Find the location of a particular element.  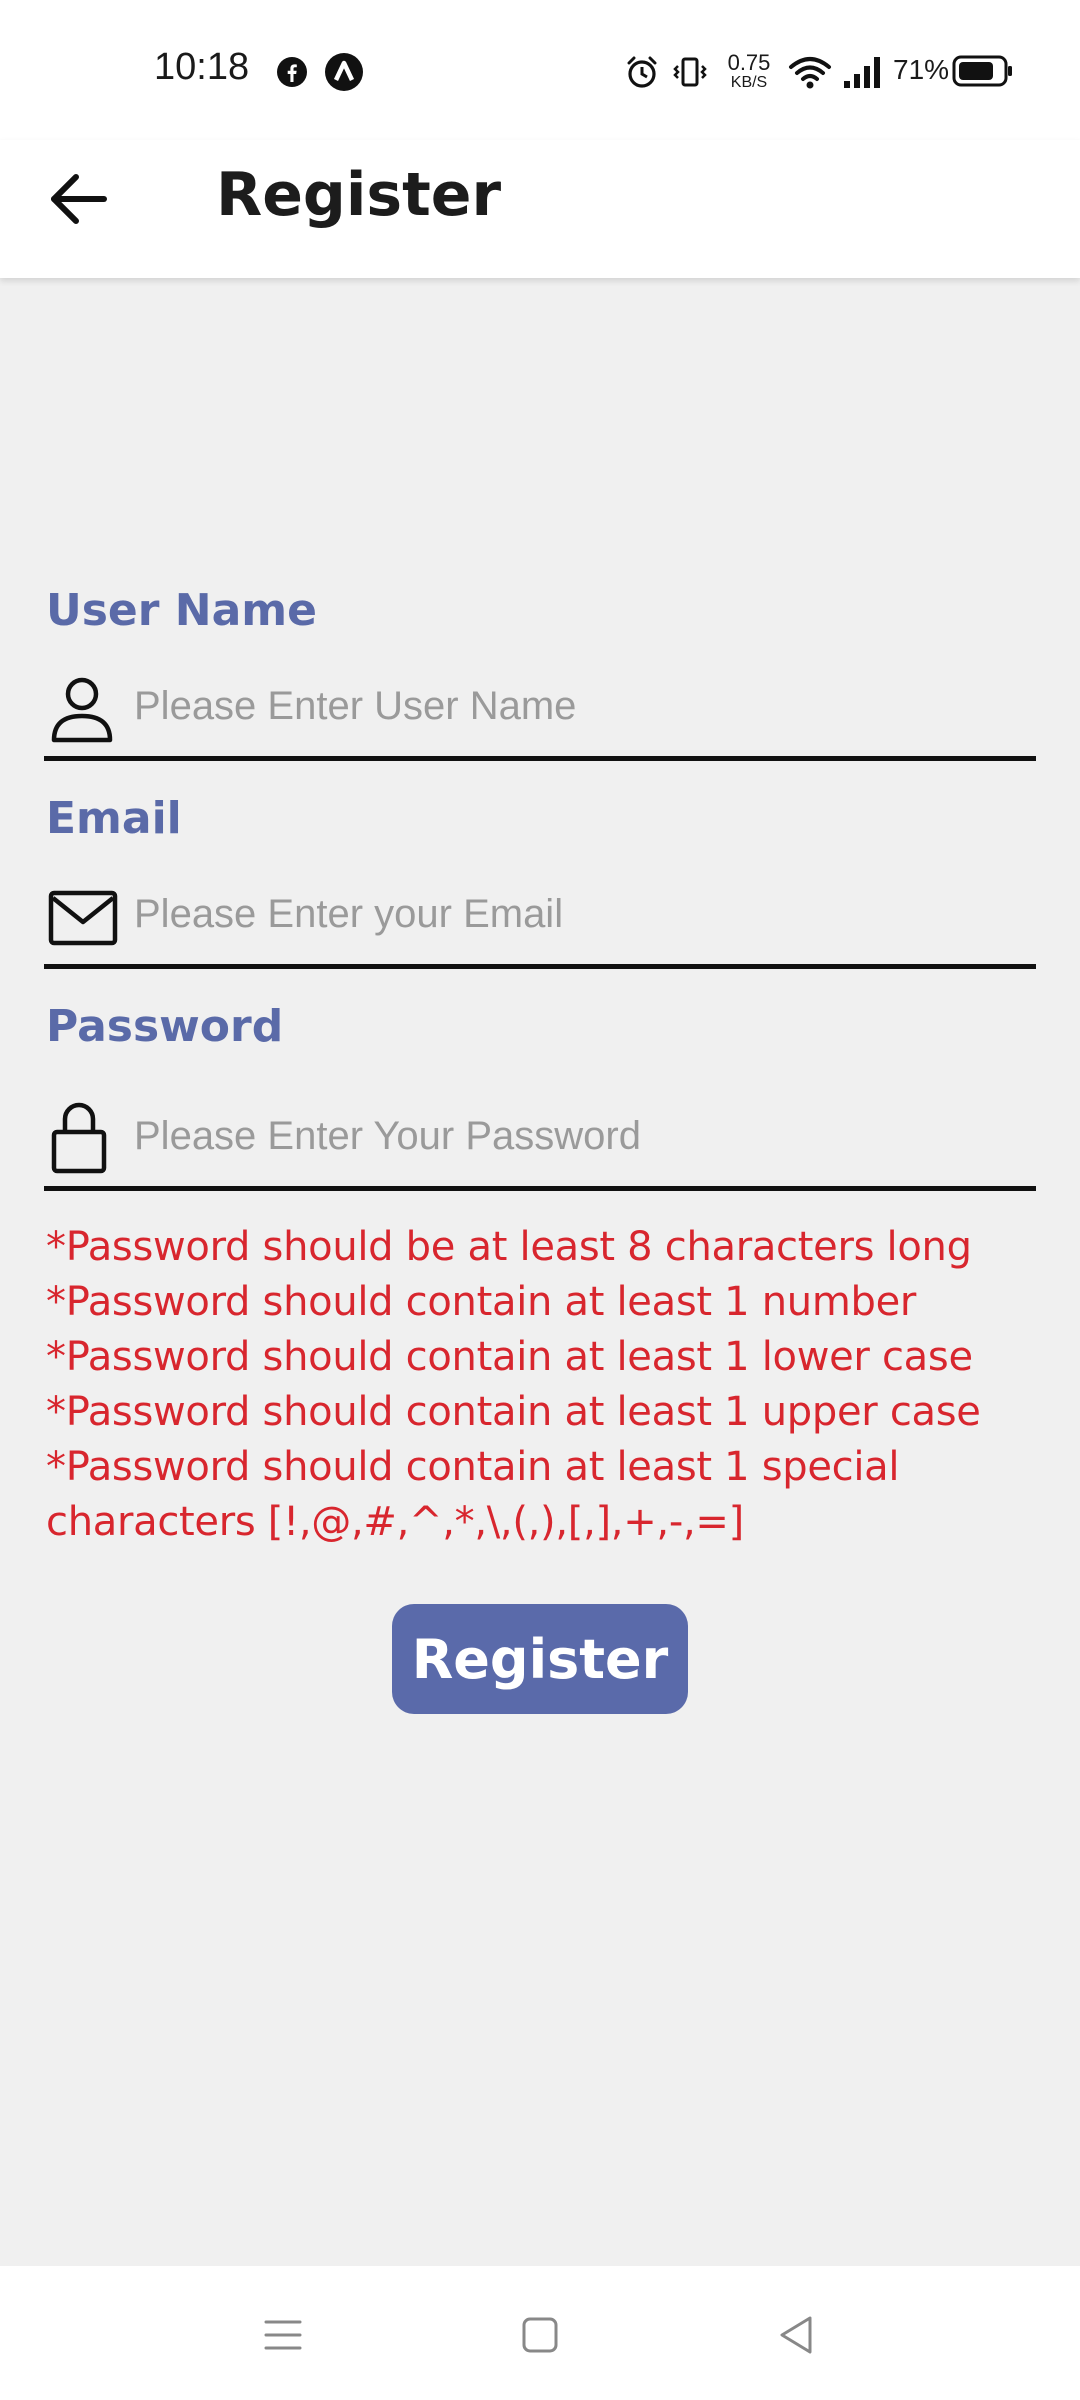

network-speed-value: 0.75 is located at coordinates (749, 62).